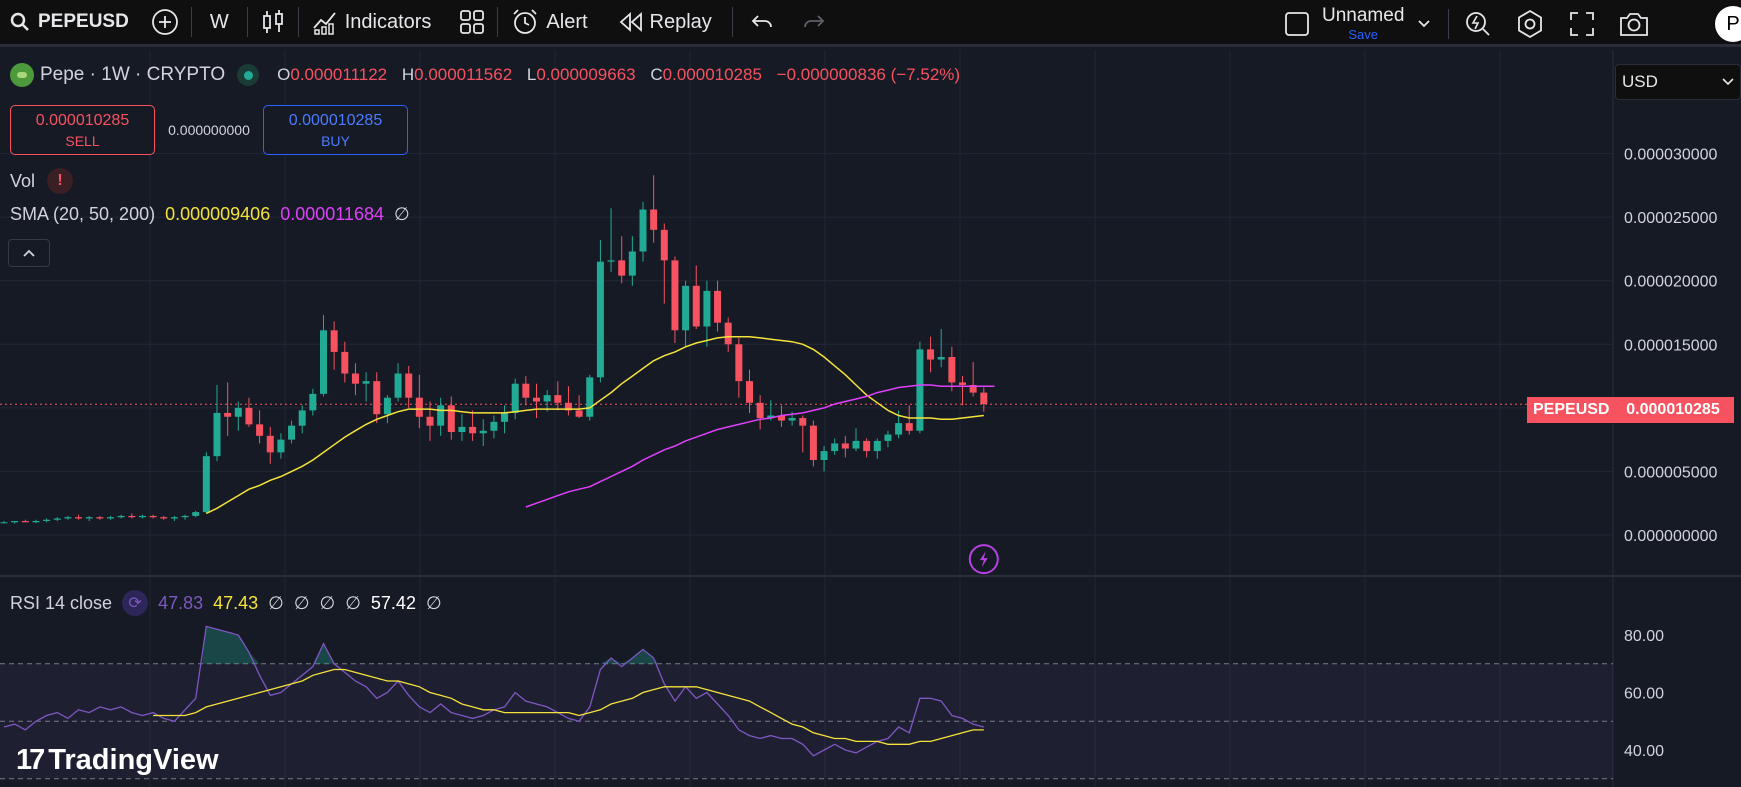 This screenshot has height=787, width=1741. Describe the element at coordinates (191, 22) in the screenshot. I see `divider` at that location.